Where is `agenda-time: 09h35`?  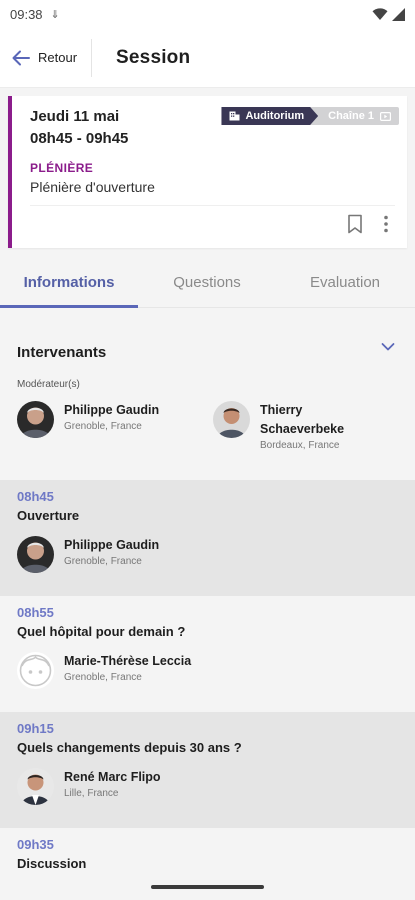
agenda-time: 09h35 is located at coordinates (35, 844).